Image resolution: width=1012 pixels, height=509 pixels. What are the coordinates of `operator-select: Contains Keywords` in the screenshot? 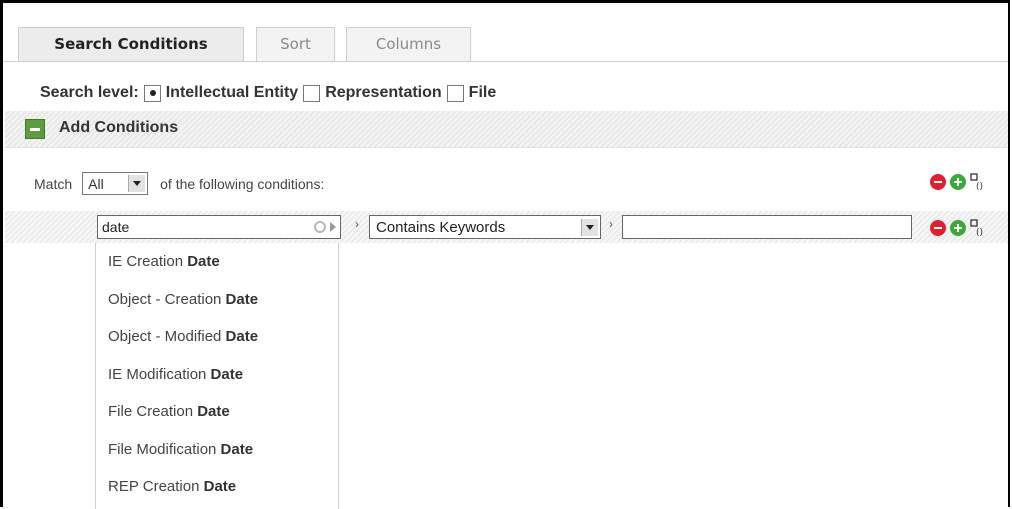 It's located at (485, 227).